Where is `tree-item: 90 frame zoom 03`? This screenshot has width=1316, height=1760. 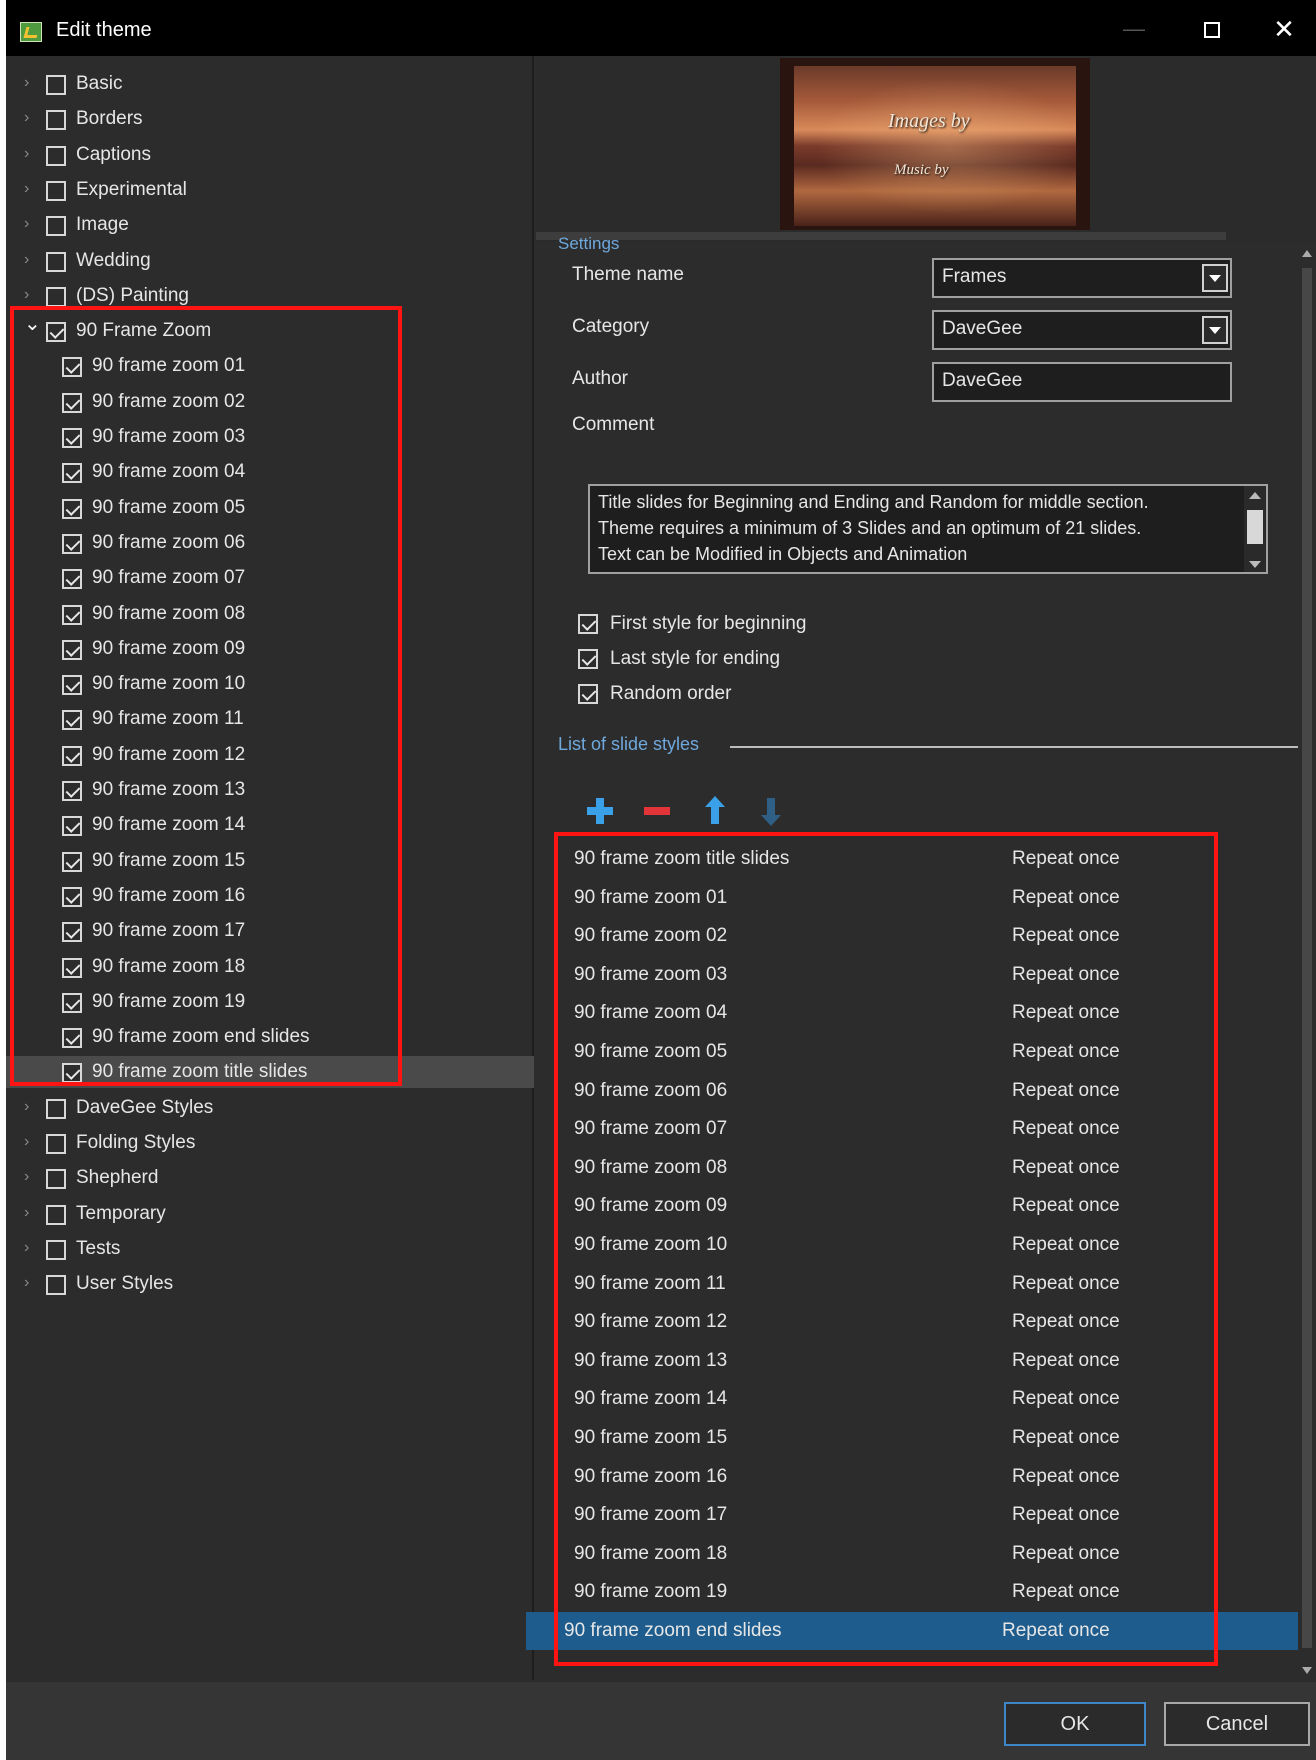 tree-item: 90 frame zoom 03 is located at coordinates (270, 437).